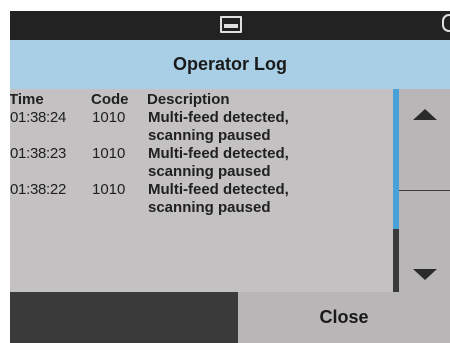  Describe the element at coordinates (424, 139) in the screenshot. I see `scroll-up-button` at that location.